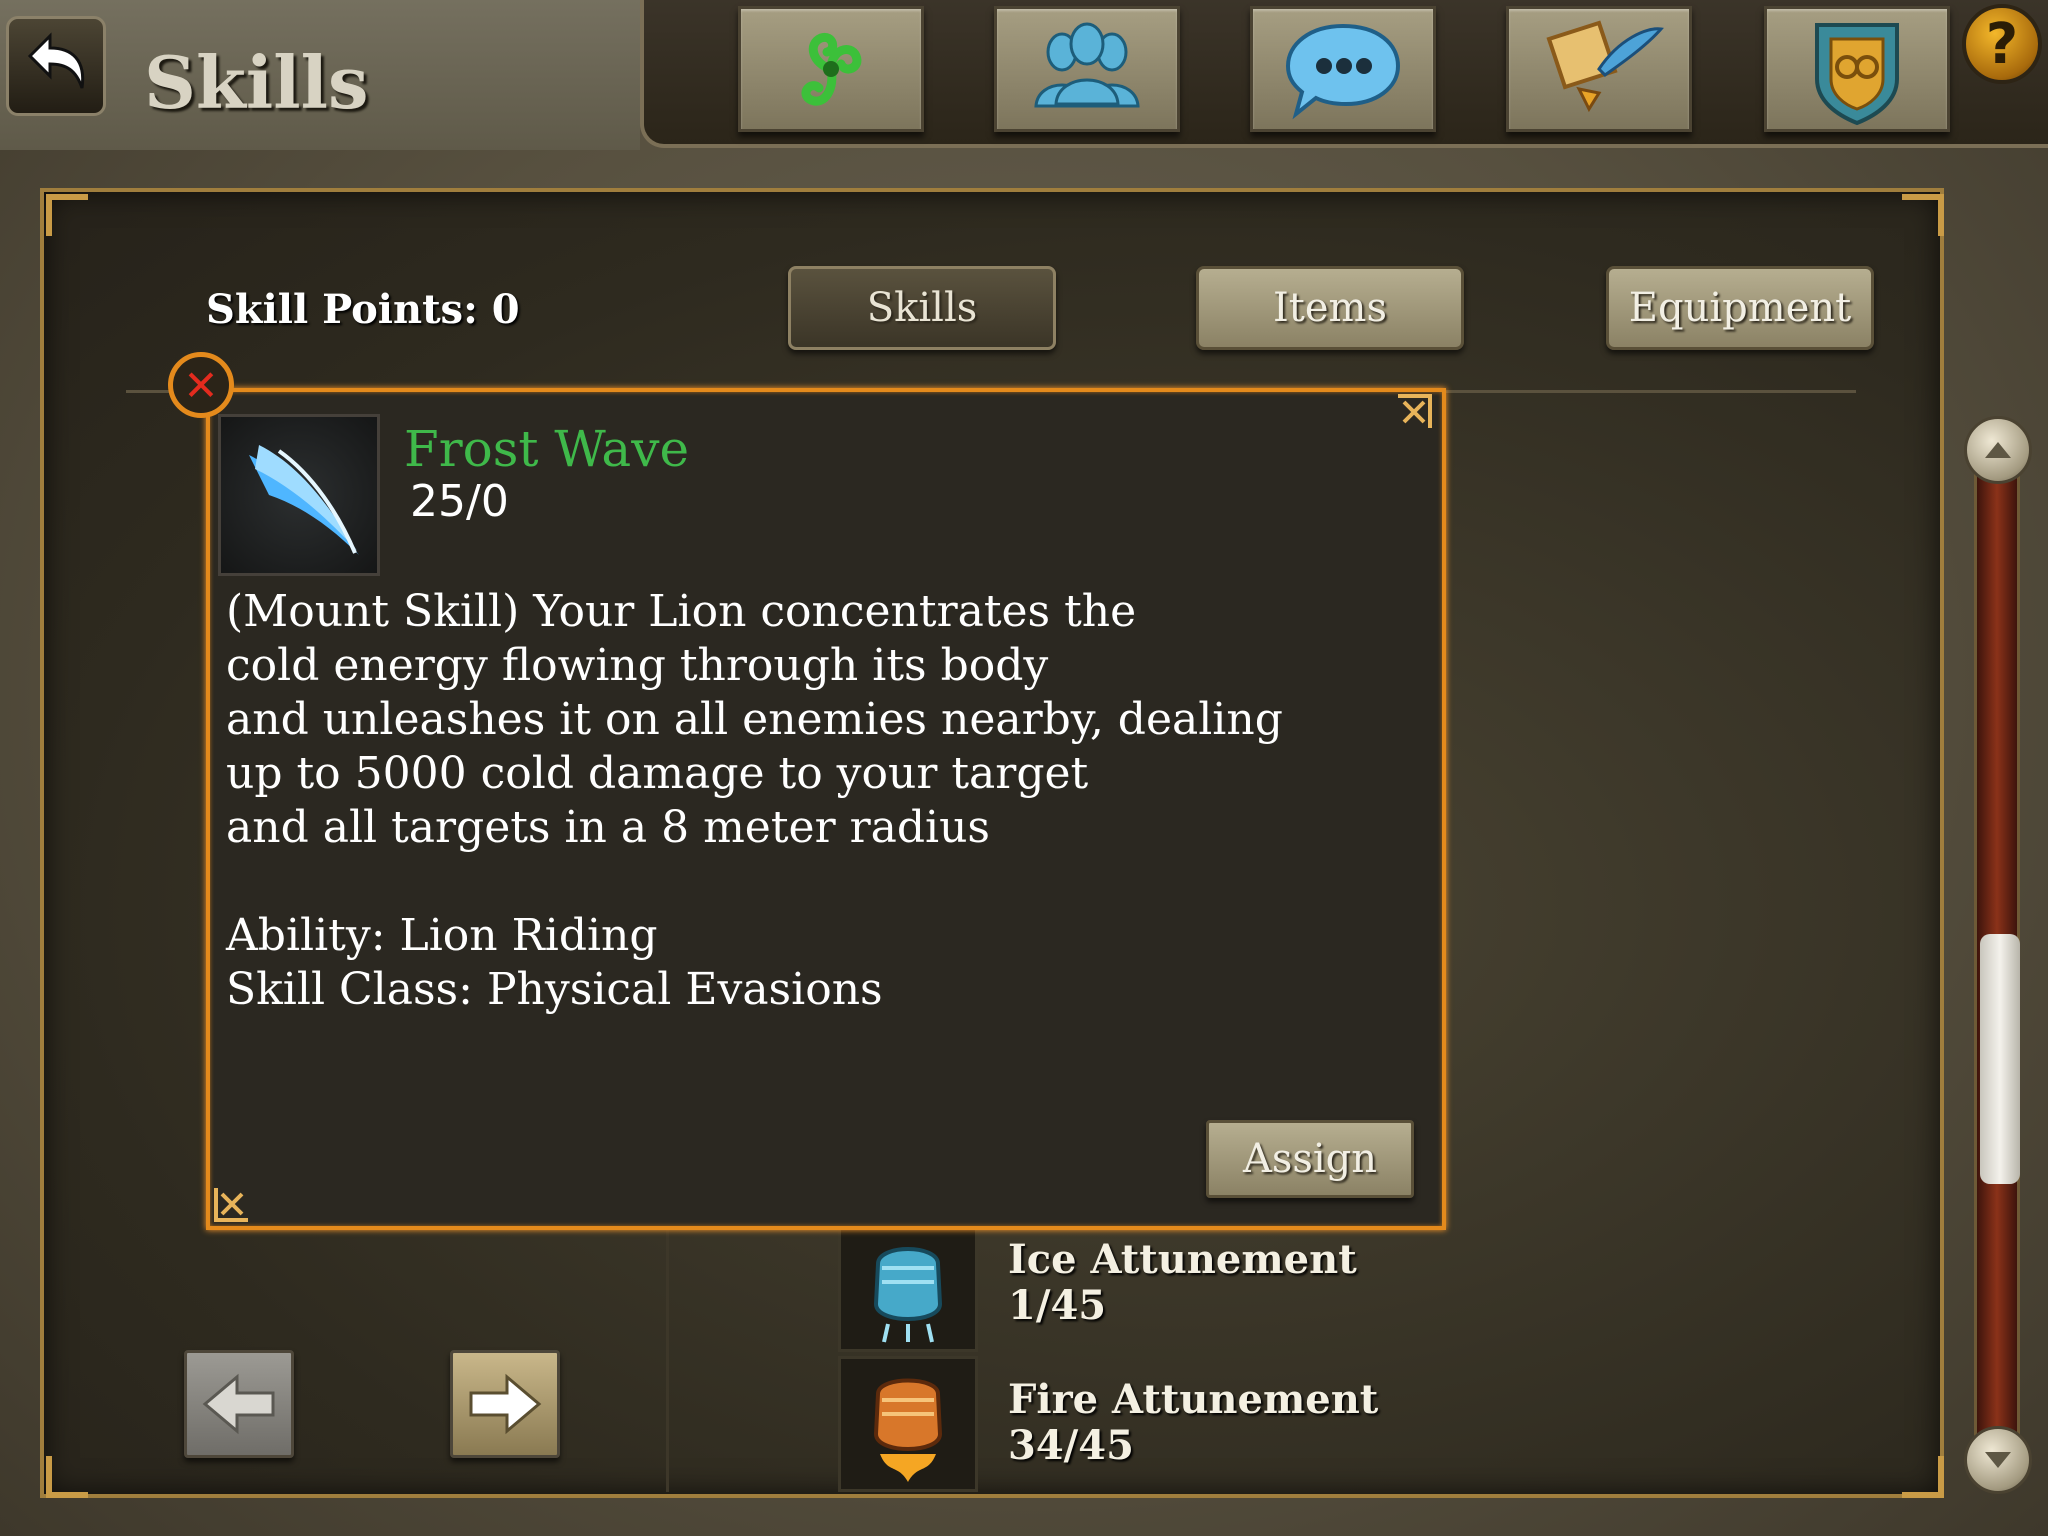  I want to click on next-page-button, so click(505, 1404).